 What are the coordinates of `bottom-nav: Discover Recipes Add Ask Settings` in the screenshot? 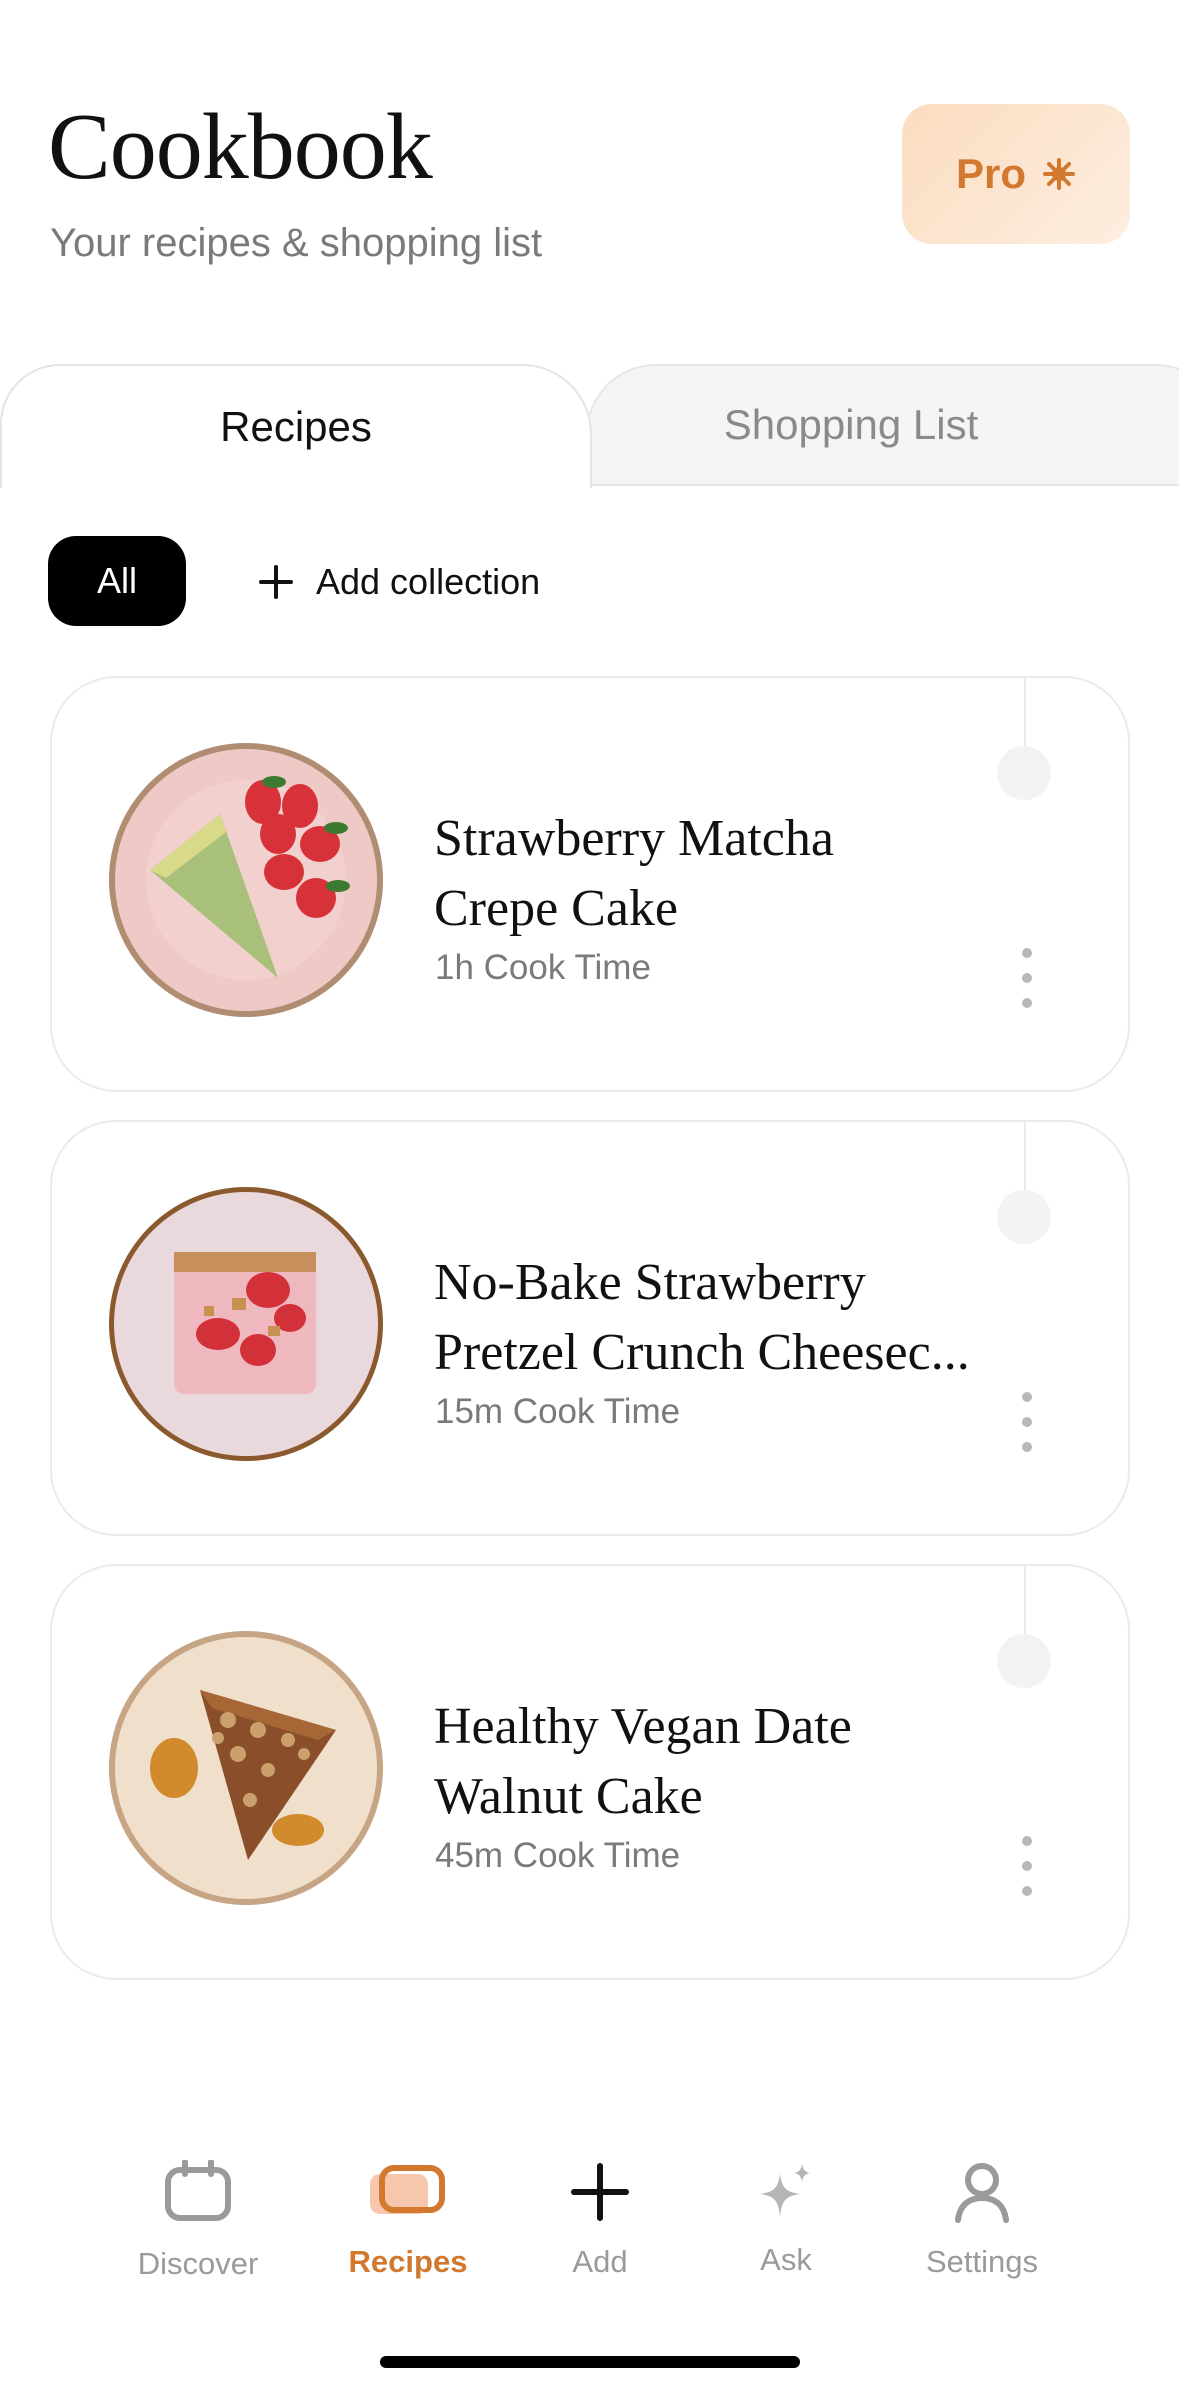 It's located at (589, 2230).